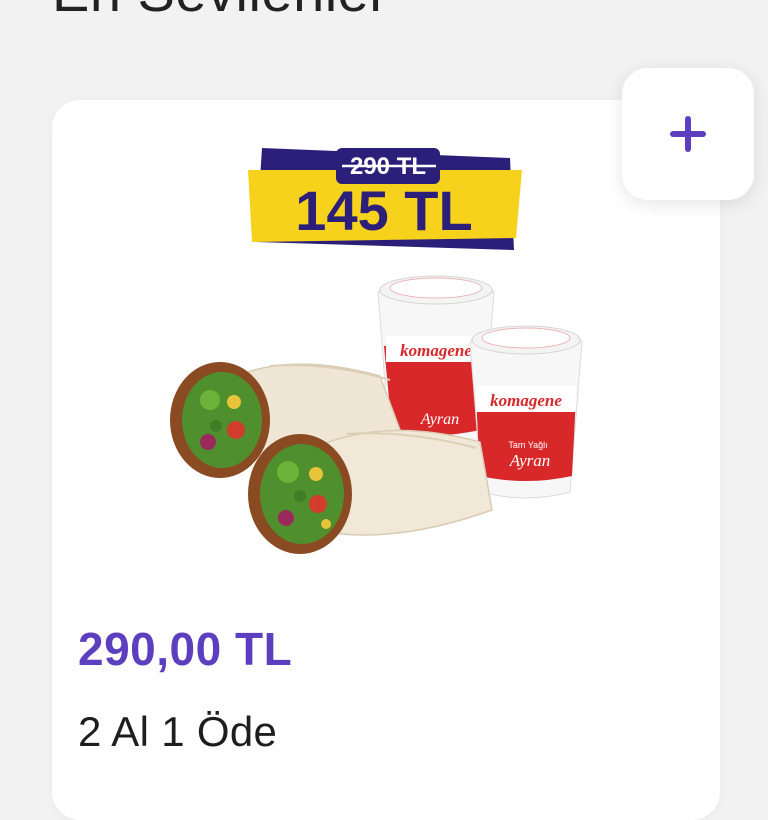 The height and width of the screenshot is (820, 768). Describe the element at coordinates (530, 460) in the screenshot. I see `cup-product-front: Ayran` at that location.